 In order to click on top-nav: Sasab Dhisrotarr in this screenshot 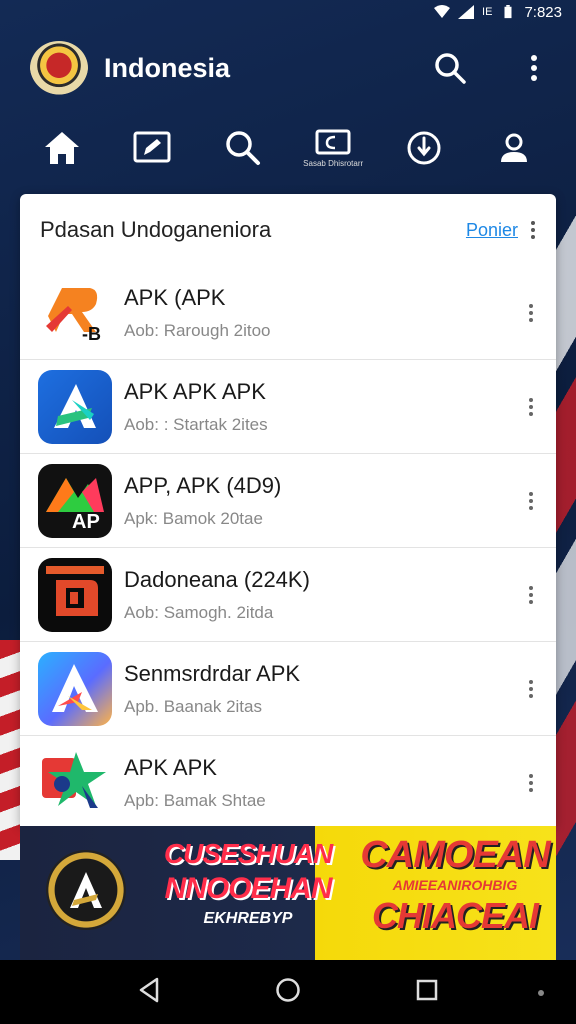, I will do `click(288, 148)`.